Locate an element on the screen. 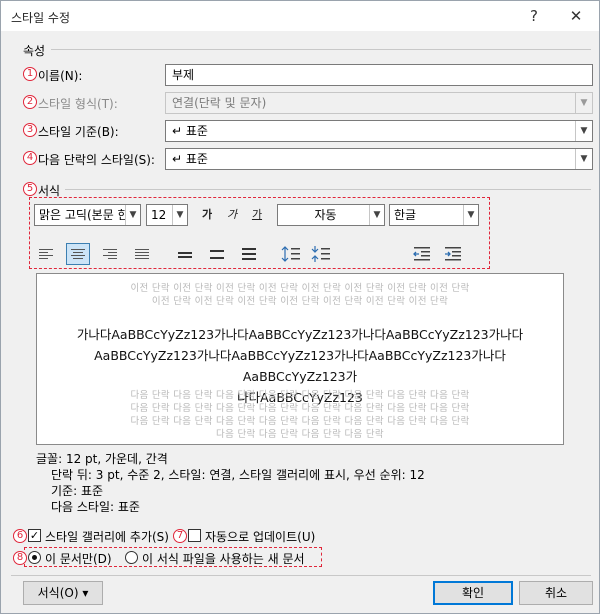 The height and width of the screenshot is (614, 600). name-input: 부제 is located at coordinates (379, 75).